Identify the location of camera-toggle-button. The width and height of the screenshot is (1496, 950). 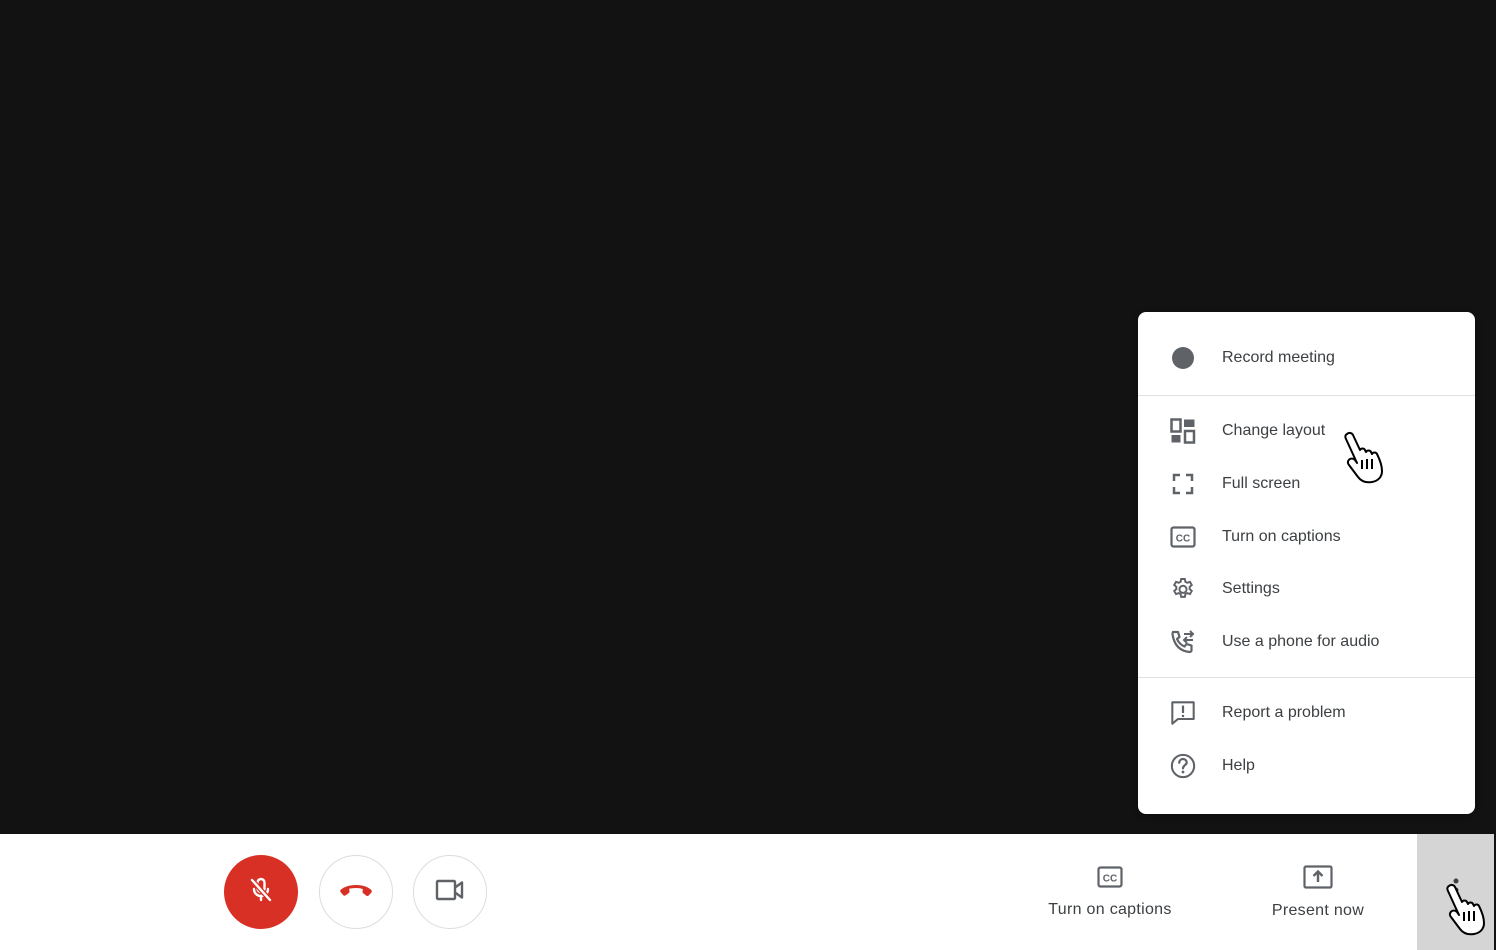
(450, 892).